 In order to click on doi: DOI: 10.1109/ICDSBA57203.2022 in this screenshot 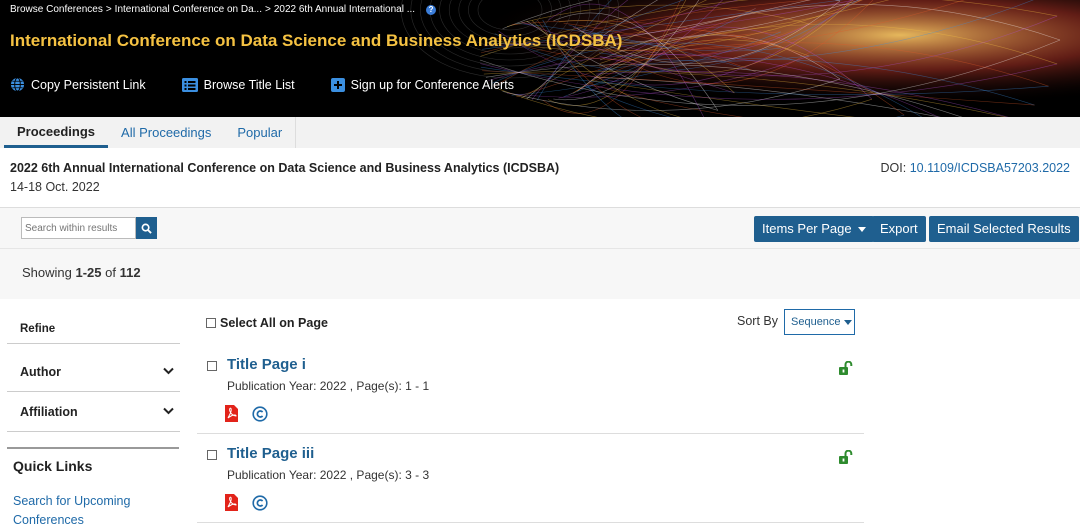, I will do `click(976, 168)`.